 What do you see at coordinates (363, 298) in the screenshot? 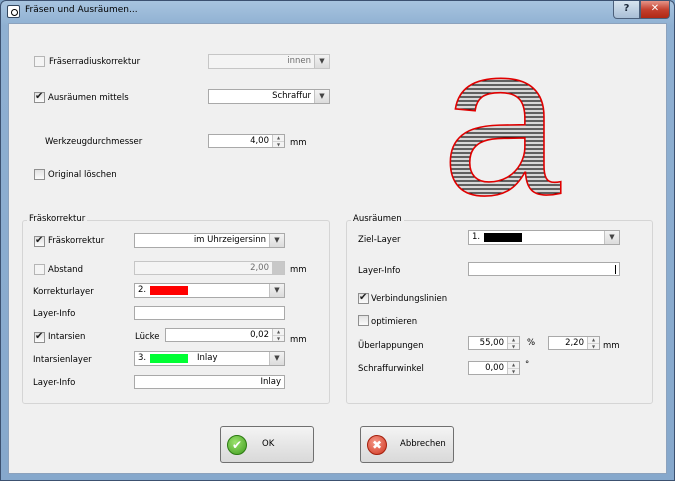
I see `verbindungslinien-checkbox` at bounding box center [363, 298].